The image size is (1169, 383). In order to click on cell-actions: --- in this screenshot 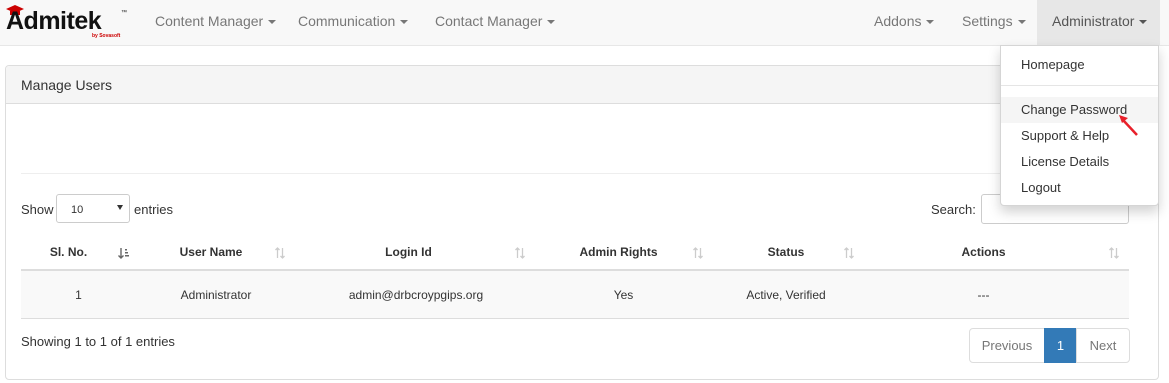, I will do `click(983, 295)`.